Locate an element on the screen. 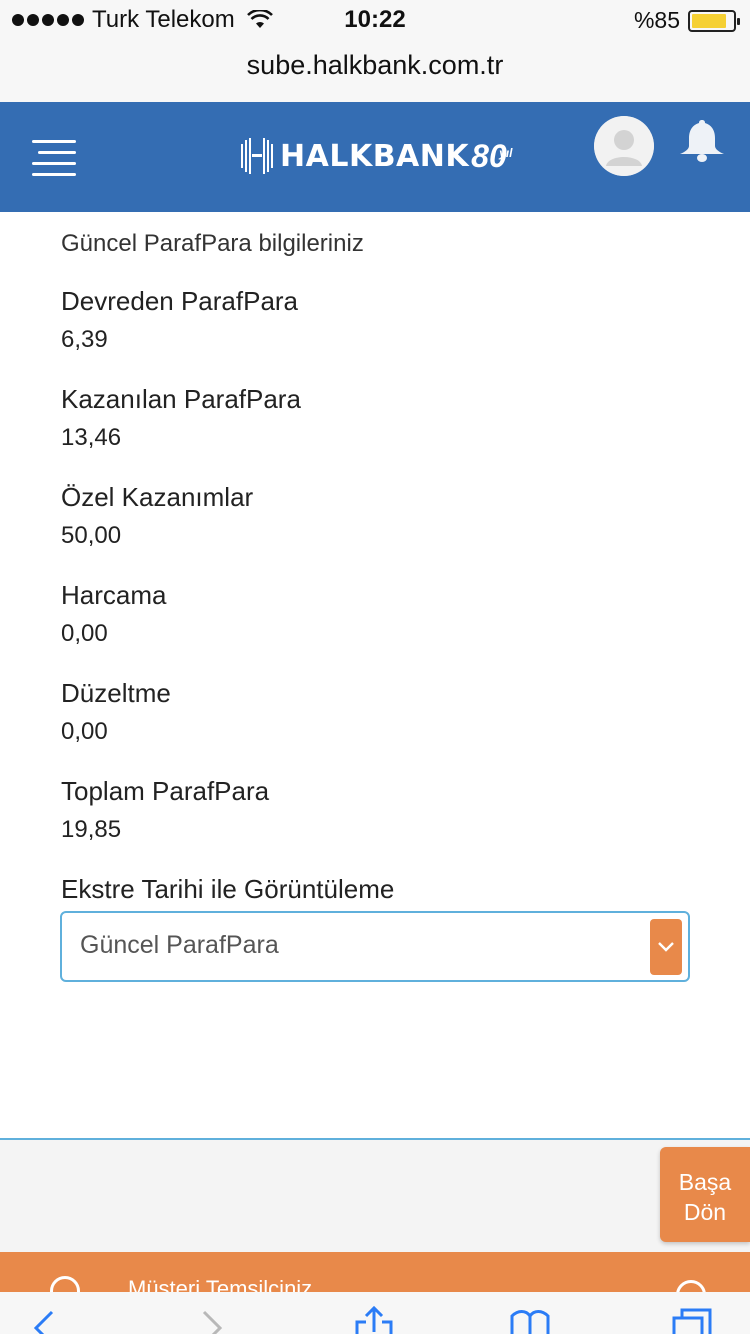 The image size is (750, 1334). chevron-down-icon is located at coordinates (666, 947).